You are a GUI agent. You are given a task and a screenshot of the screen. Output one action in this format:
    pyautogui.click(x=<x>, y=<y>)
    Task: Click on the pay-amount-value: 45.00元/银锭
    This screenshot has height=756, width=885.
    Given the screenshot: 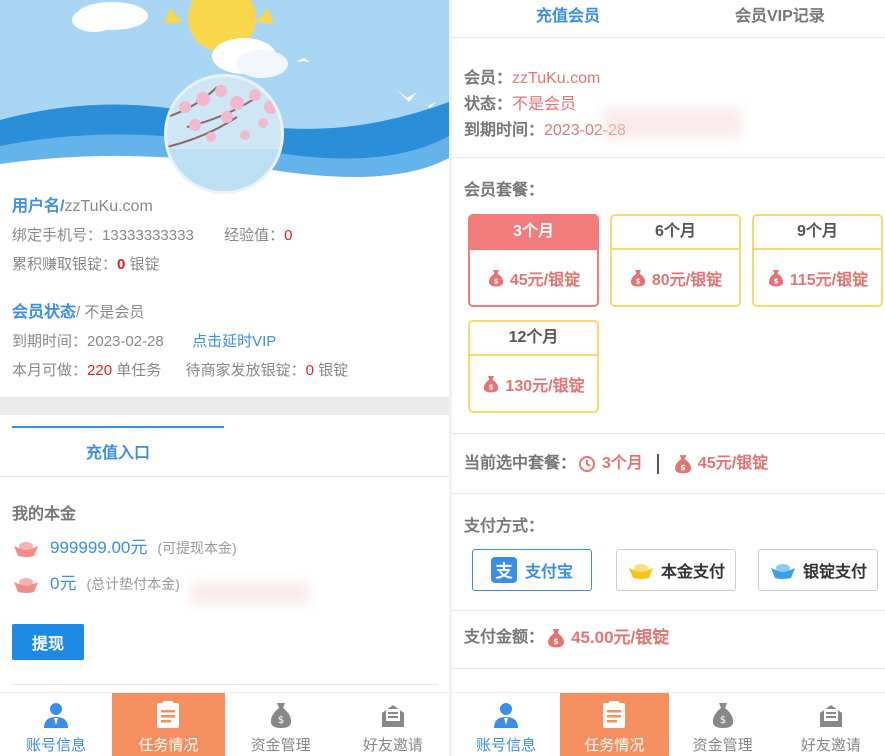 What is the action you would take?
    pyautogui.click(x=620, y=637)
    